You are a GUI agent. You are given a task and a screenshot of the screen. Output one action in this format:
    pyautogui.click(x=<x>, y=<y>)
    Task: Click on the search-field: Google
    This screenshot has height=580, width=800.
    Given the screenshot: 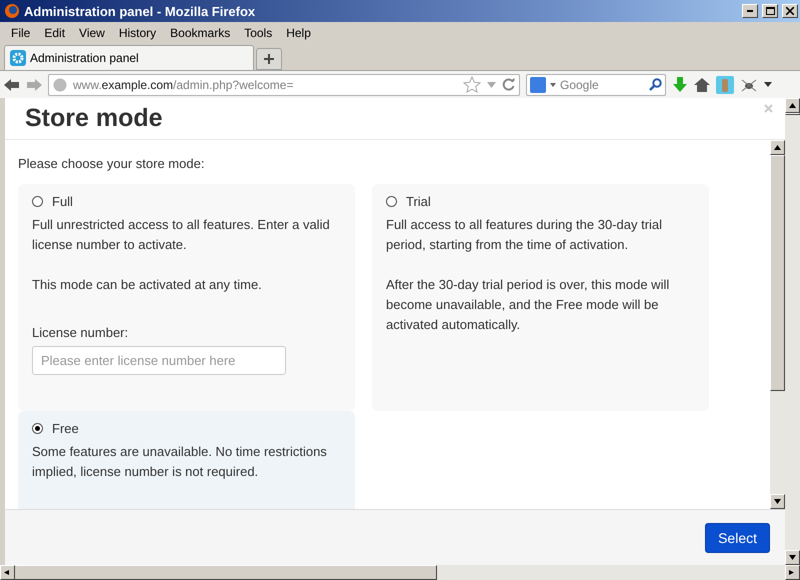 What is the action you would take?
    pyautogui.click(x=596, y=85)
    